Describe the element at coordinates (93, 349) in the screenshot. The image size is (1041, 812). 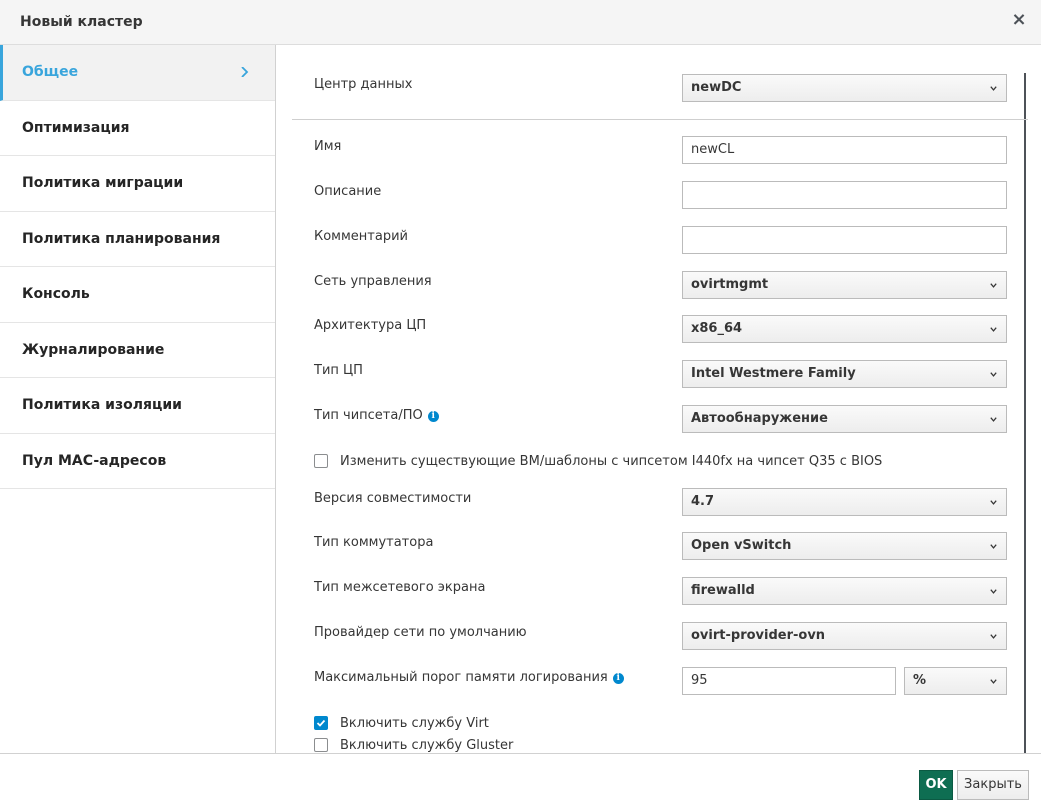
I see `sidebar-item-label: Журналирование` at that location.